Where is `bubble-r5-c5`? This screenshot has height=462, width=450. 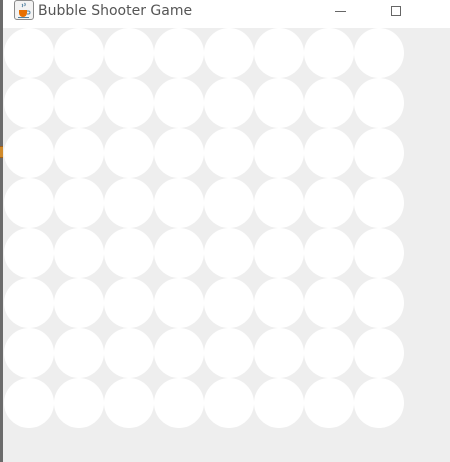 bubble-r5-c5 is located at coordinates (229, 253).